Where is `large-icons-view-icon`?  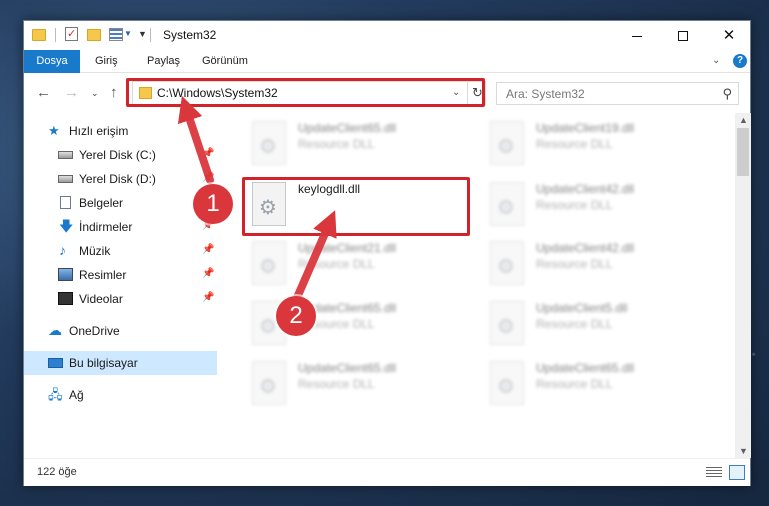 large-icons-view-icon is located at coordinates (737, 472).